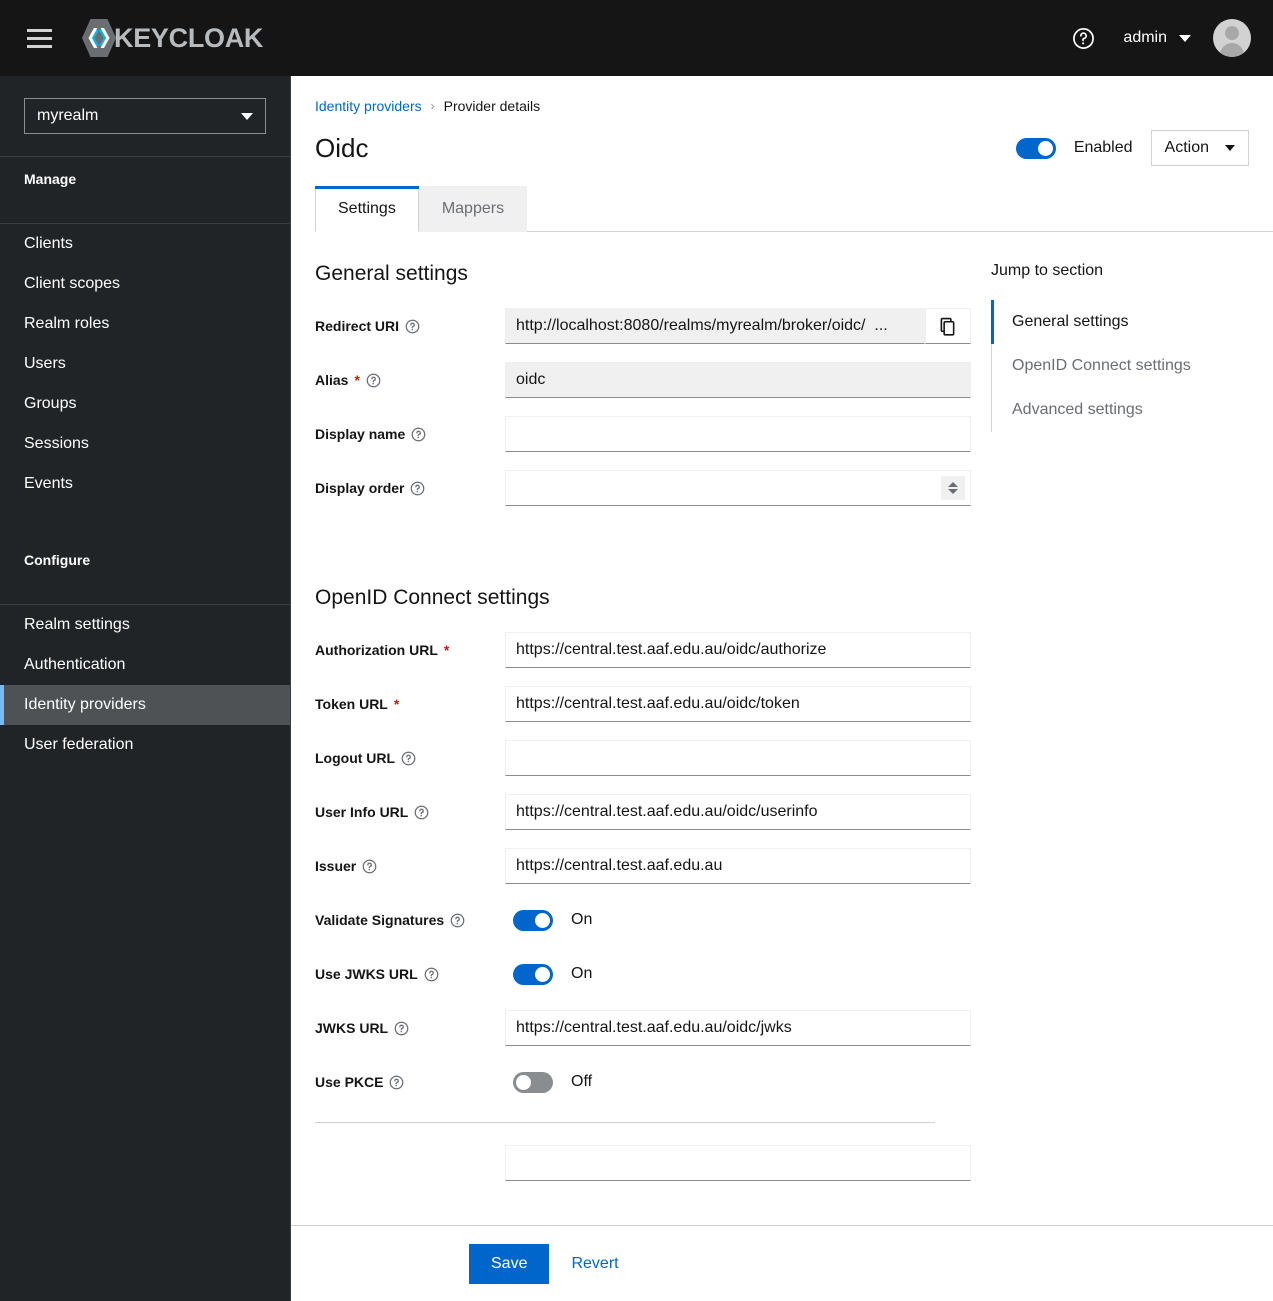 The image size is (1273, 1301). Describe the element at coordinates (39, 38) in the screenshot. I see `hamburger-menu-icon` at that location.